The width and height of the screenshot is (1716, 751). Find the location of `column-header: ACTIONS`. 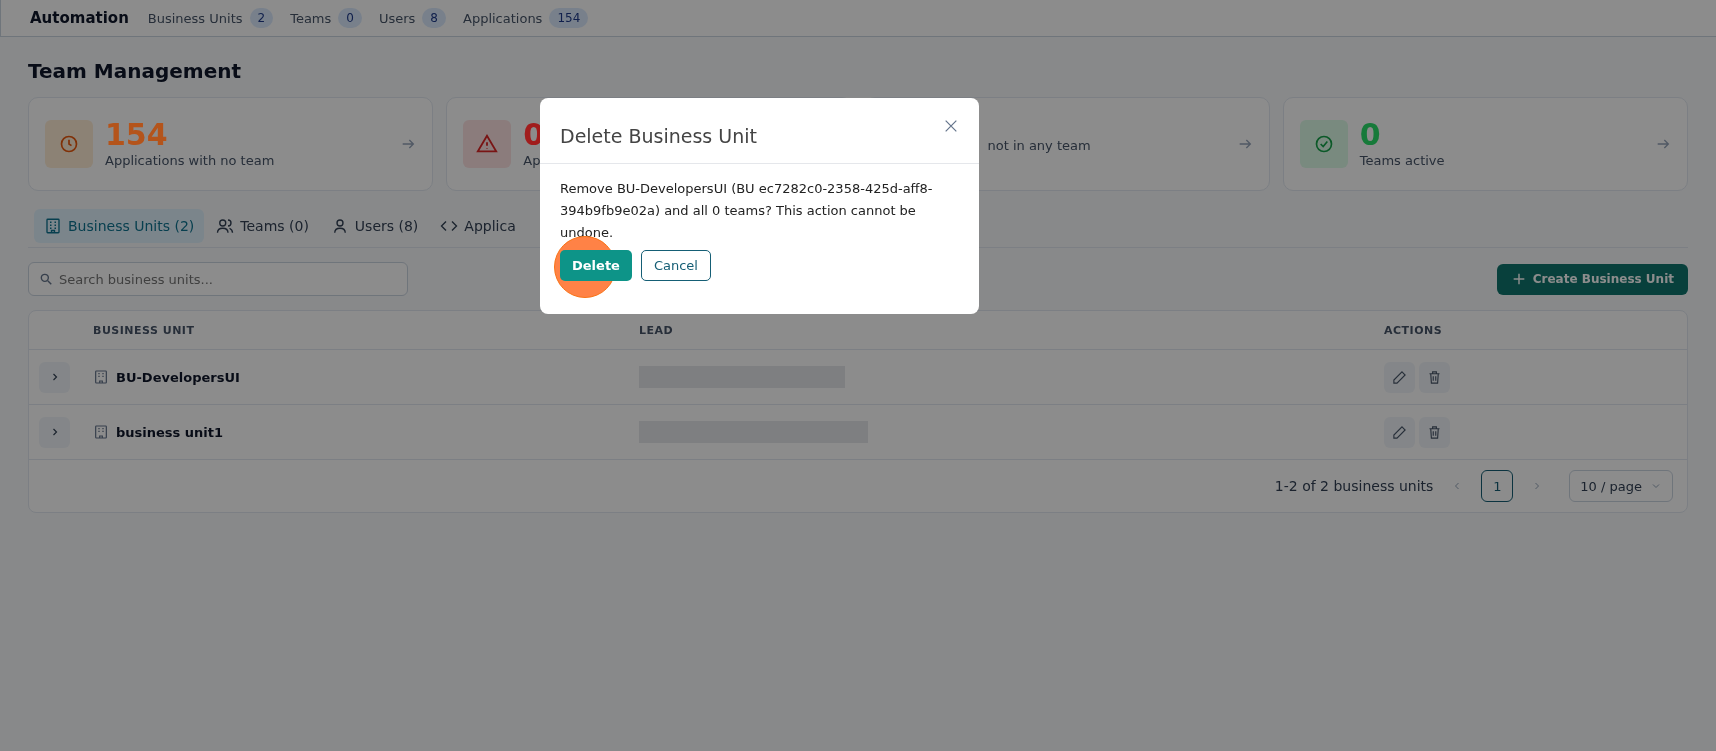

column-header: ACTIONS is located at coordinates (1413, 330).